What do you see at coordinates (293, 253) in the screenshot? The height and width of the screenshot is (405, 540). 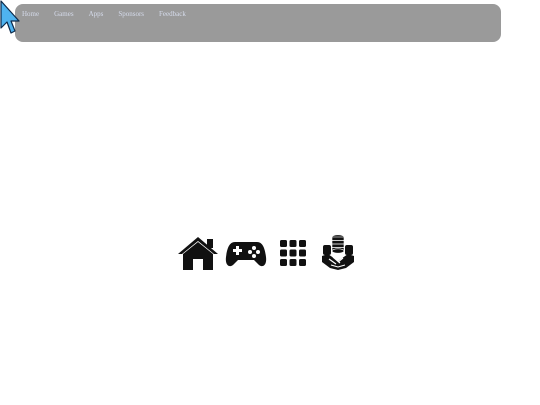 I see `apps-grid-icon` at bounding box center [293, 253].